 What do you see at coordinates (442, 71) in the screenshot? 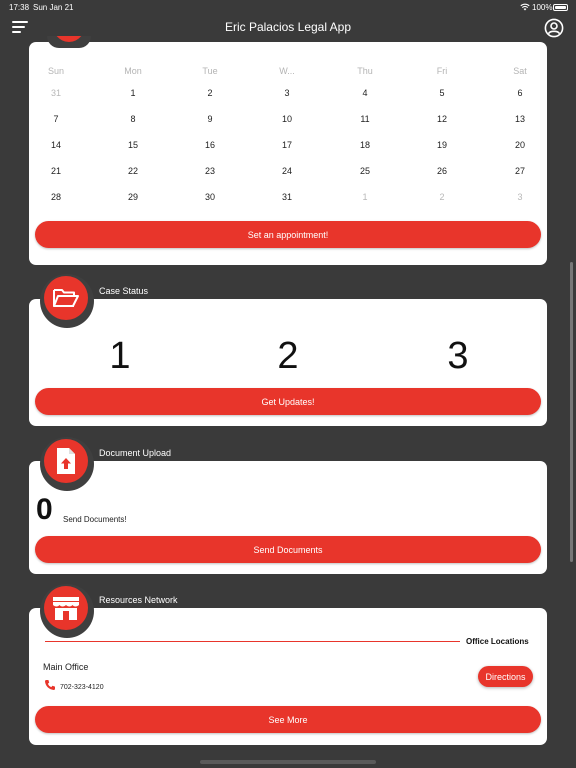
I see `weekday-header: Fri` at bounding box center [442, 71].